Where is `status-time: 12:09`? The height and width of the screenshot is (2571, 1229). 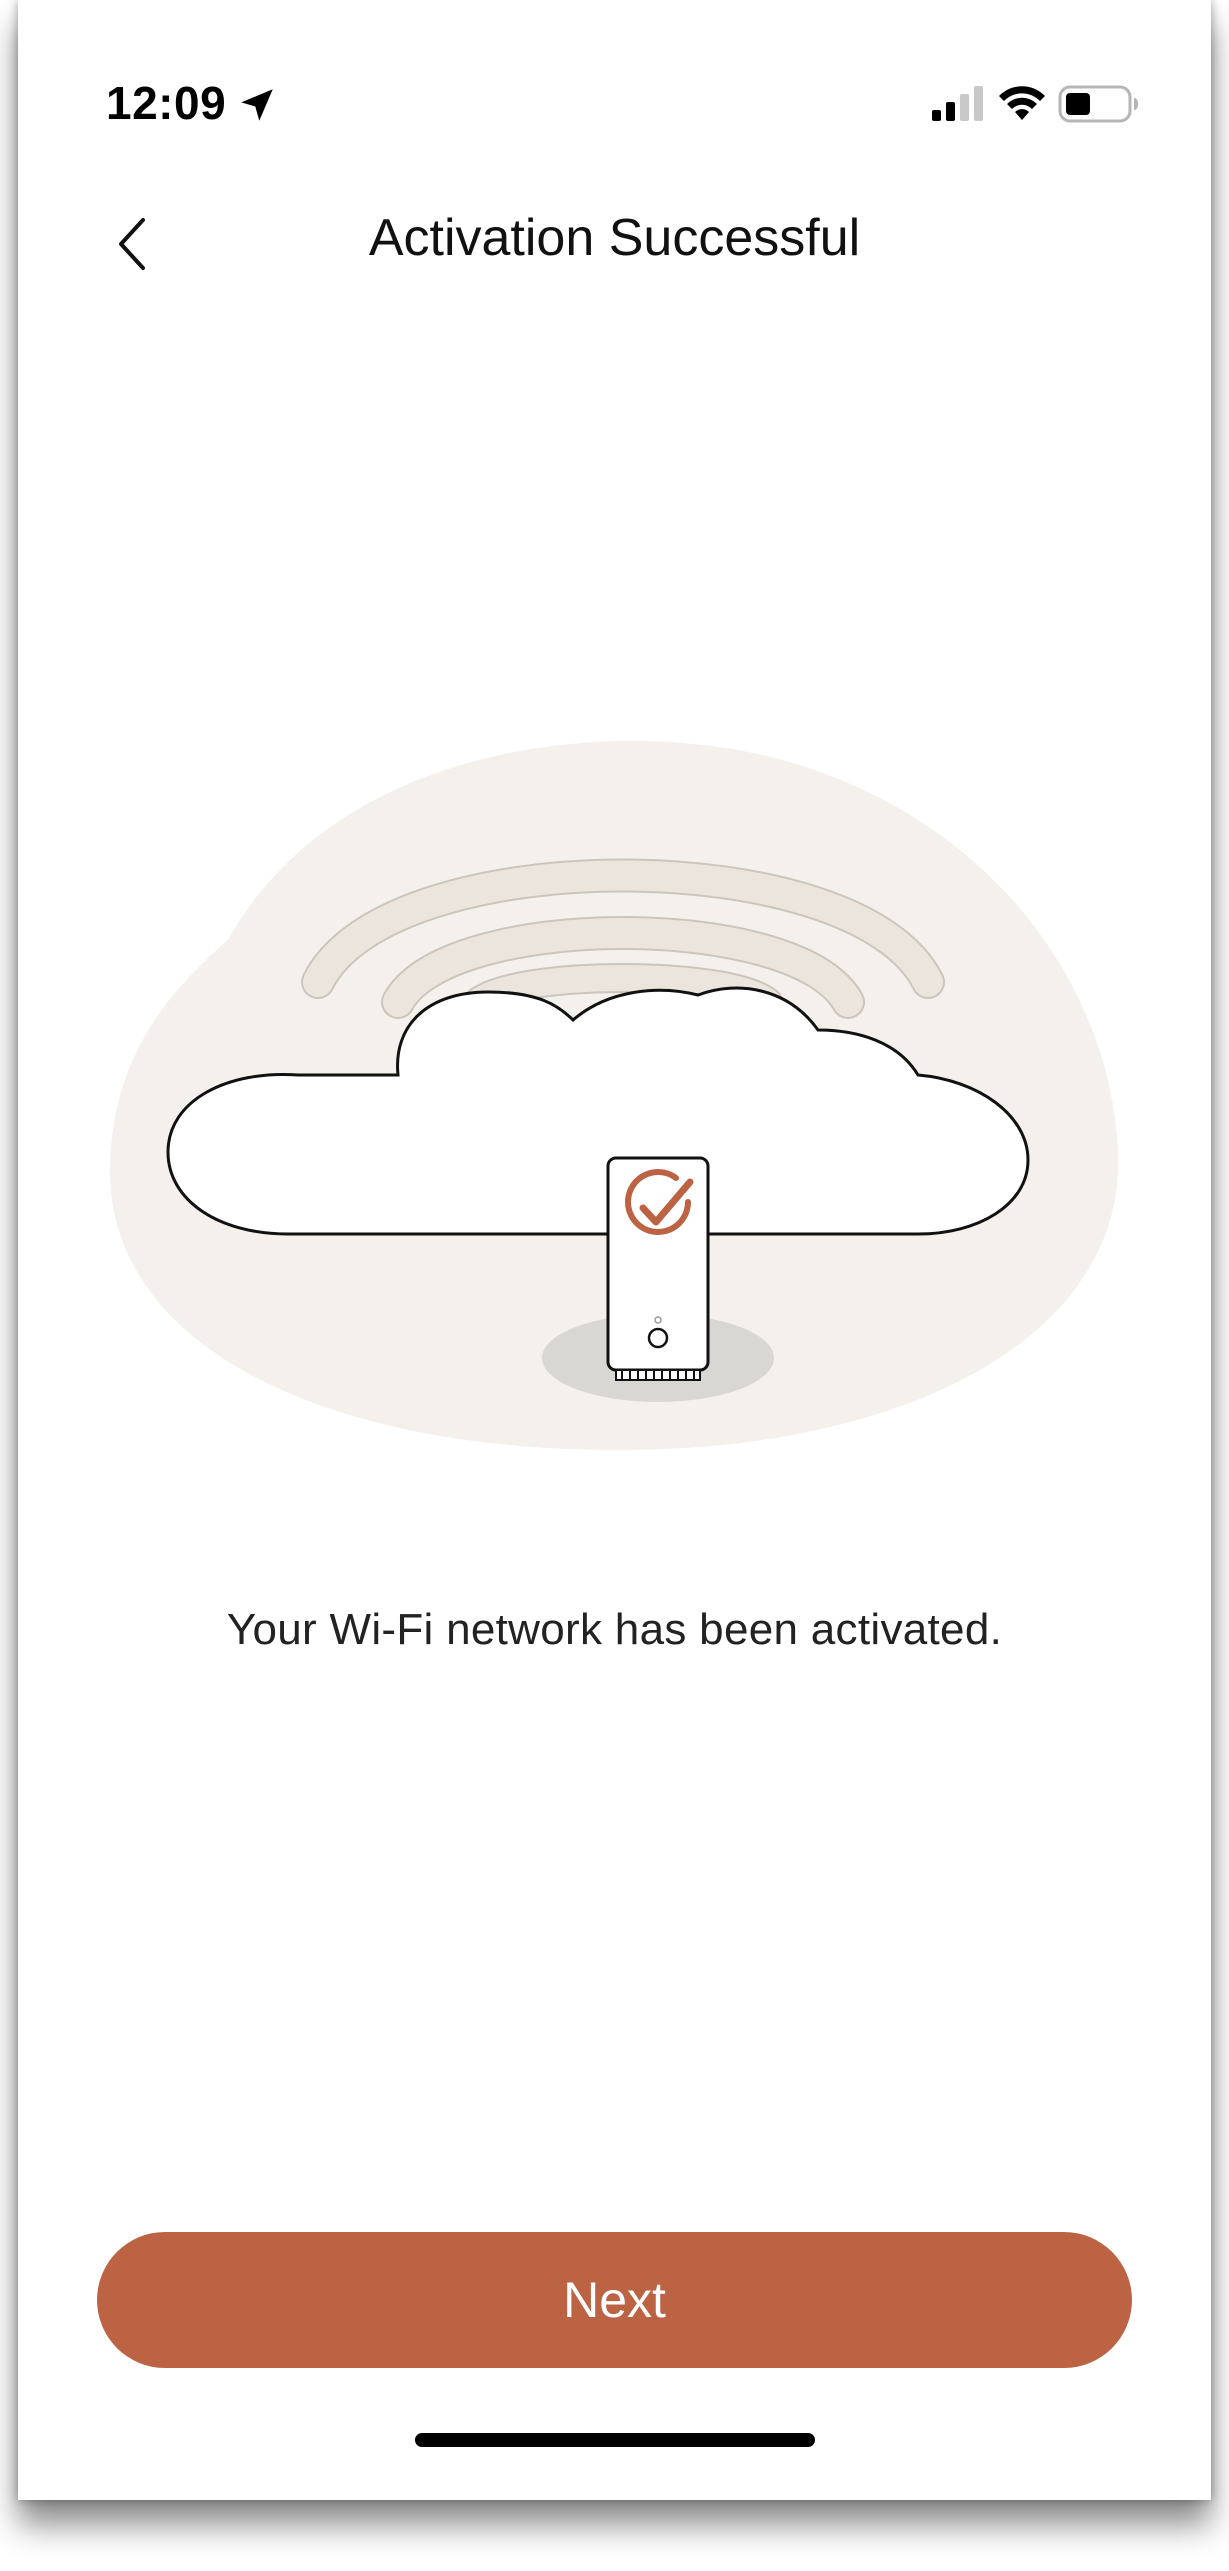
status-time: 12:09 is located at coordinates (166, 103).